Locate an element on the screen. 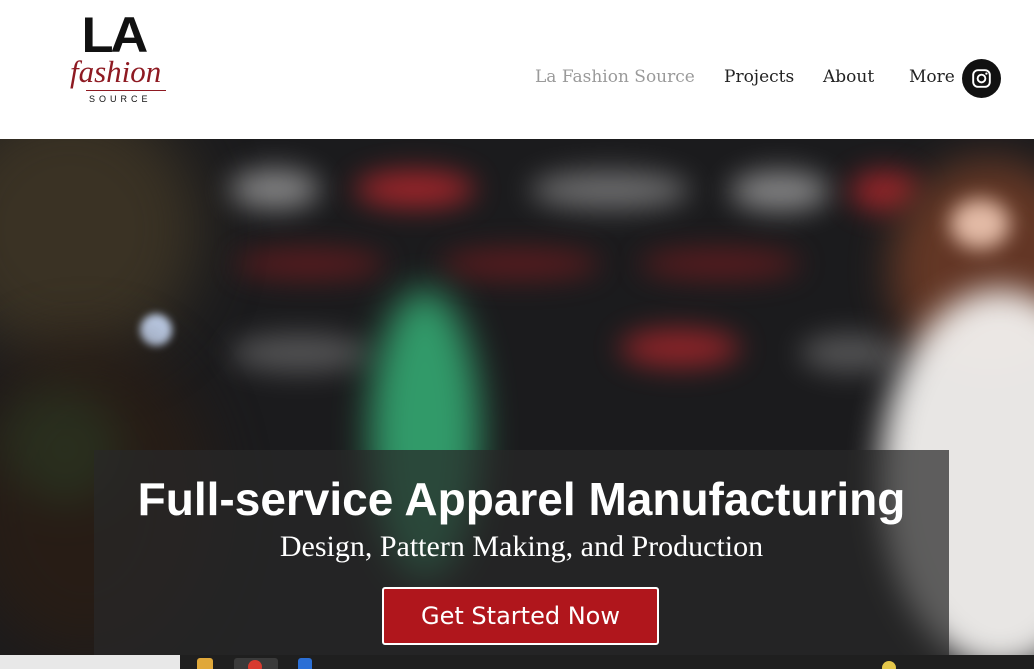 Image resolution: width=1034 pixels, height=669 pixels. site-logo: LA fashion SOURCE is located at coordinates (121, 58).